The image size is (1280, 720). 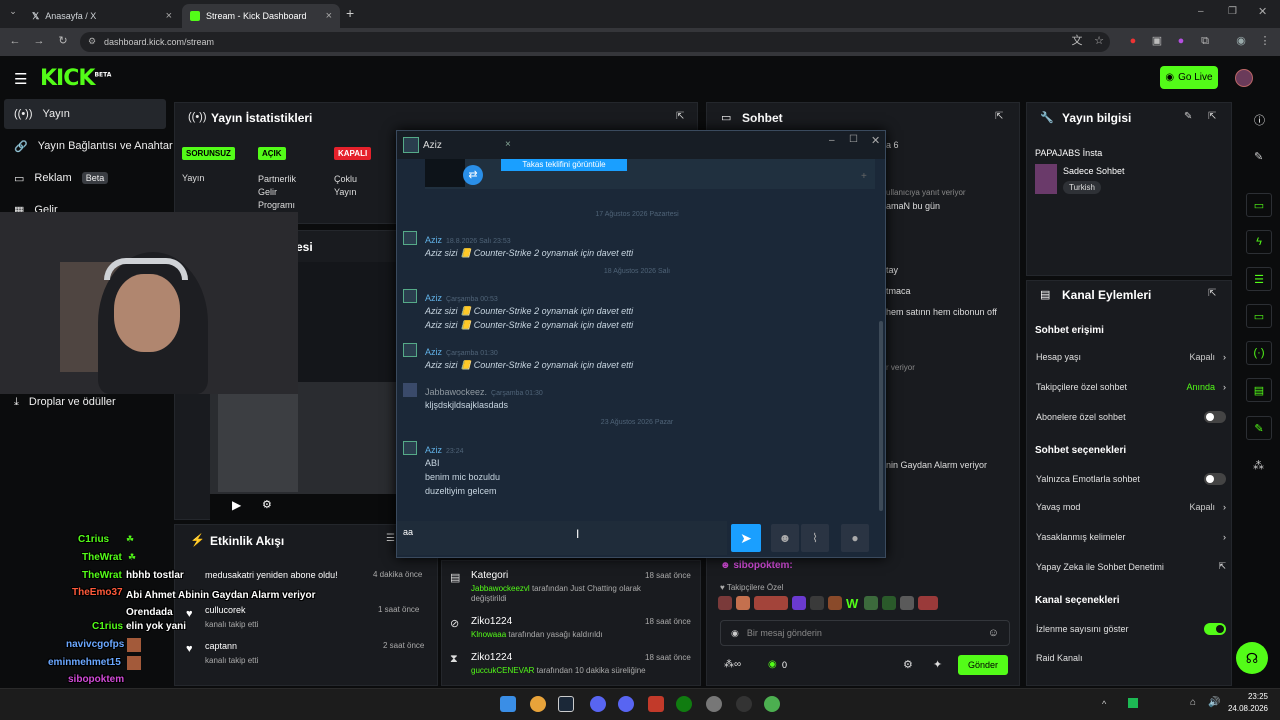 What do you see at coordinates (85, 114) in the screenshot?
I see `sidebar-item-yayin: ((•)) Yayın` at bounding box center [85, 114].